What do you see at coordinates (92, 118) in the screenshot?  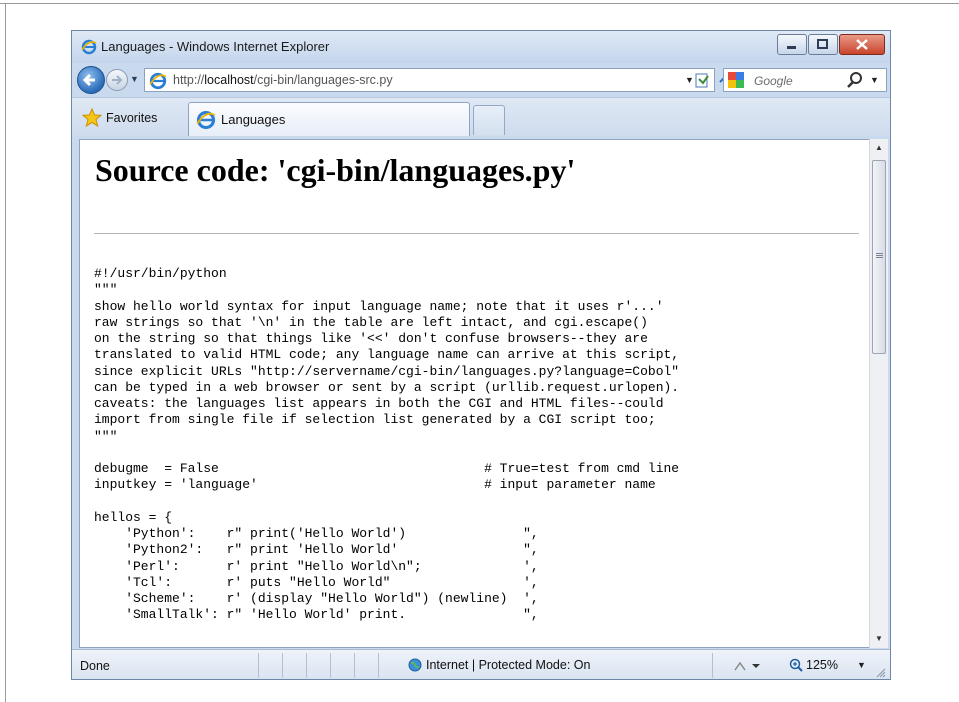 I see `star-icon` at bounding box center [92, 118].